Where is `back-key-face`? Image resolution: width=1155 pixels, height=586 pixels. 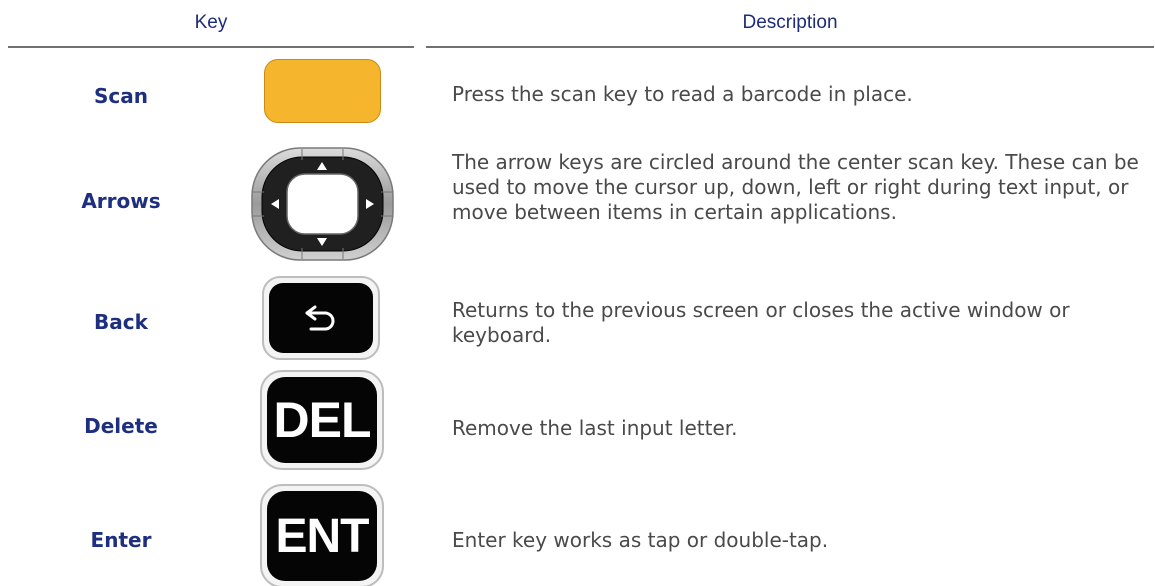 back-key-face is located at coordinates (321, 318).